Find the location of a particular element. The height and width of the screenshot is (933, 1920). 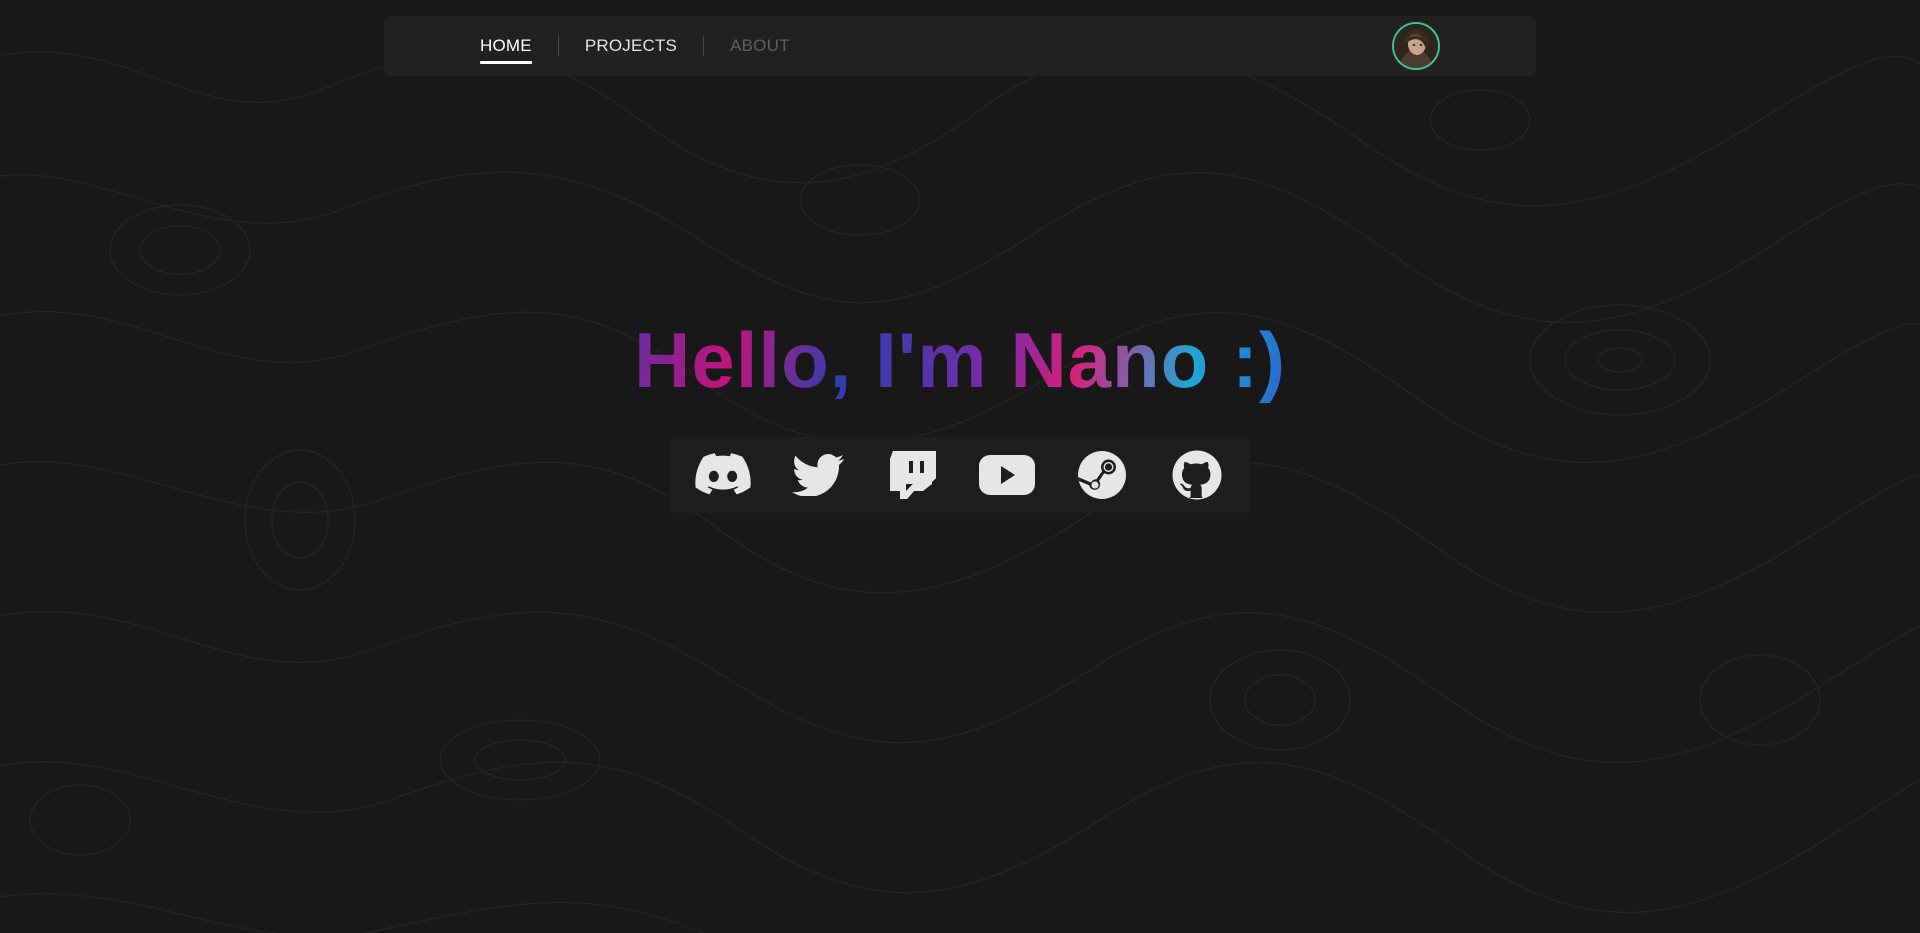

nav-link-projects: PROJECTS is located at coordinates (631, 46).